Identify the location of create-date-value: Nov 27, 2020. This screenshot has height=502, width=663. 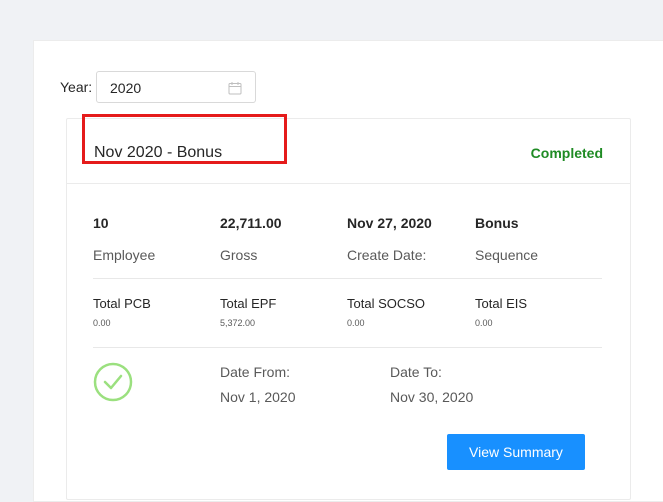
(389, 223).